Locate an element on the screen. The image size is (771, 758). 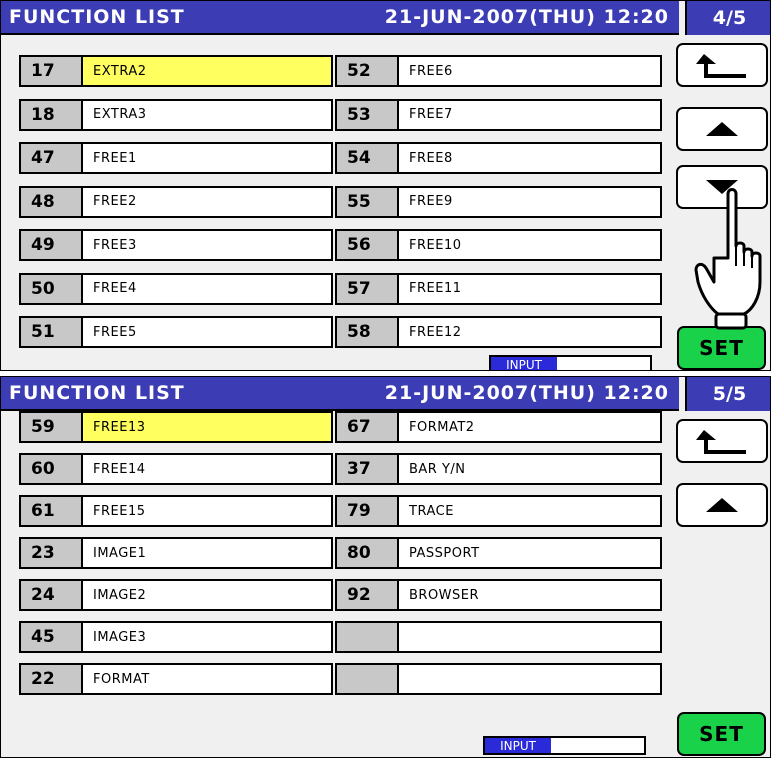
function-label: BAR Y/N is located at coordinates (437, 469).